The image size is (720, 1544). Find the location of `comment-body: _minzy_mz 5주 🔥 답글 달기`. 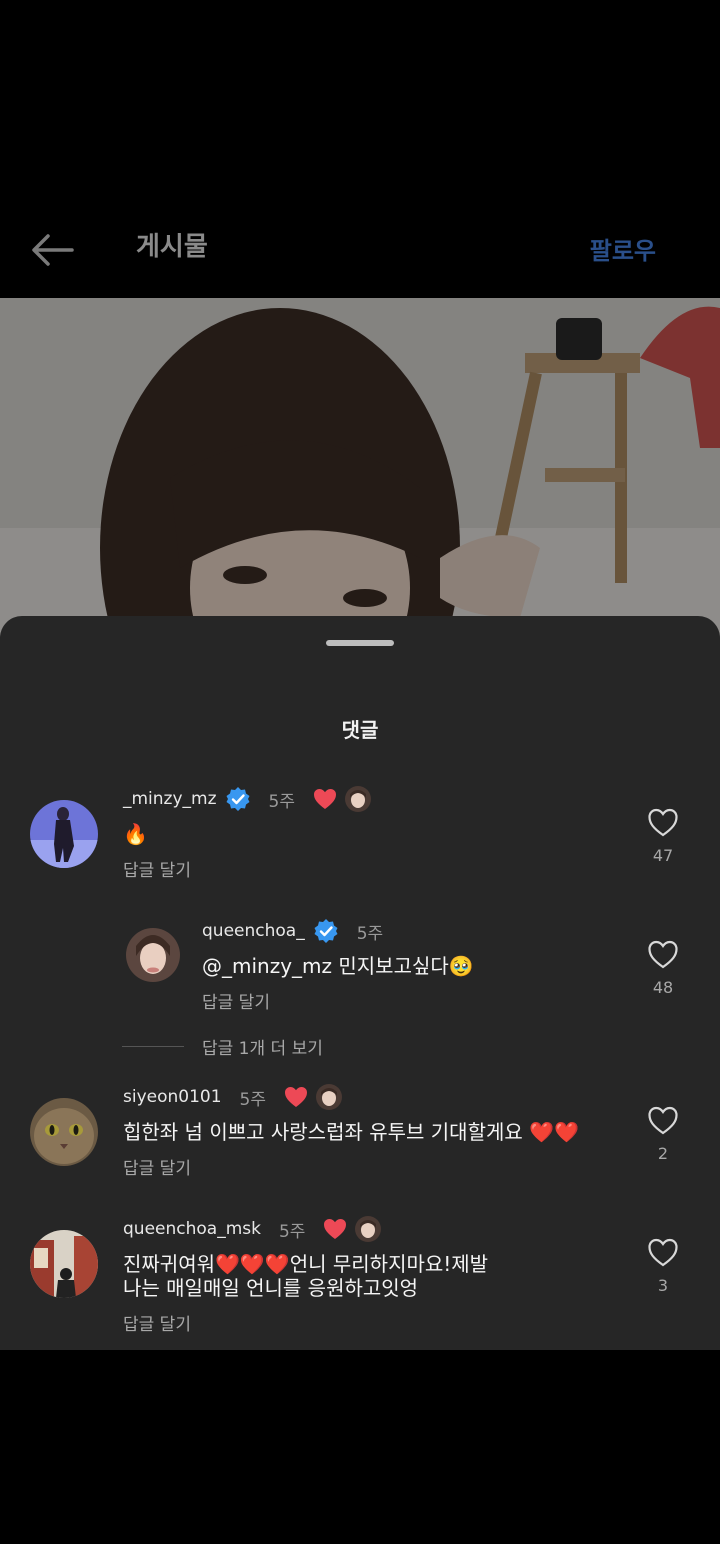

comment-body: _minzy_mz 5주 🔥 답글 달기 is located at coordinates (366, 832).